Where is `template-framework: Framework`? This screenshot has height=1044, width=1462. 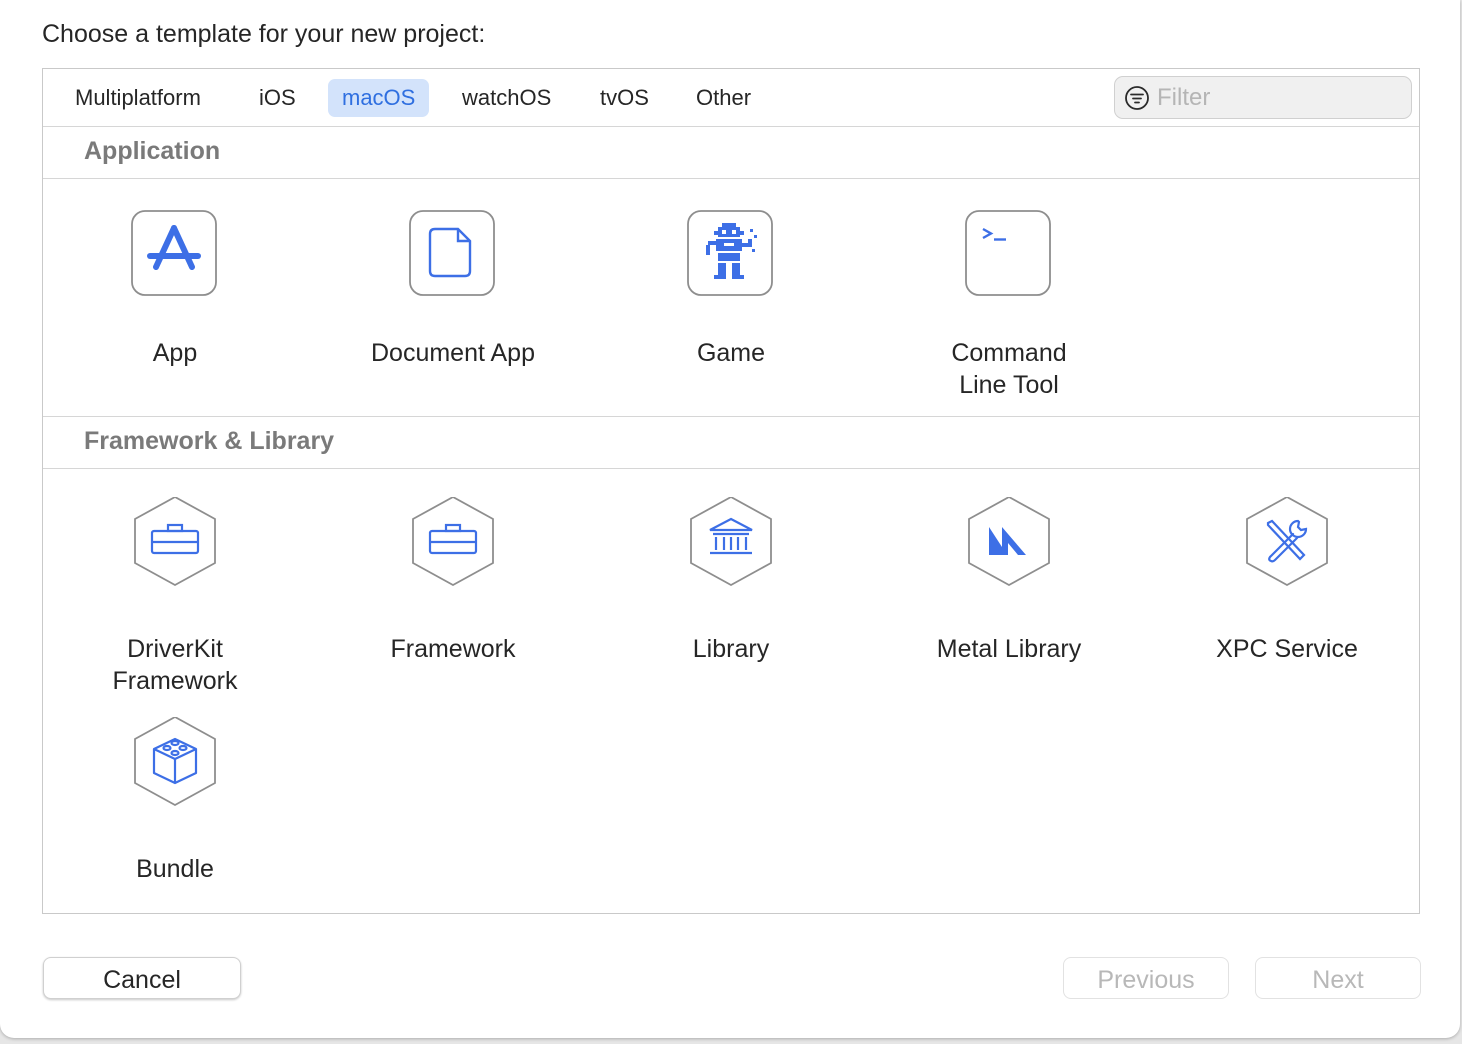 template-framework: Framework is located at coordinates (453, 580).